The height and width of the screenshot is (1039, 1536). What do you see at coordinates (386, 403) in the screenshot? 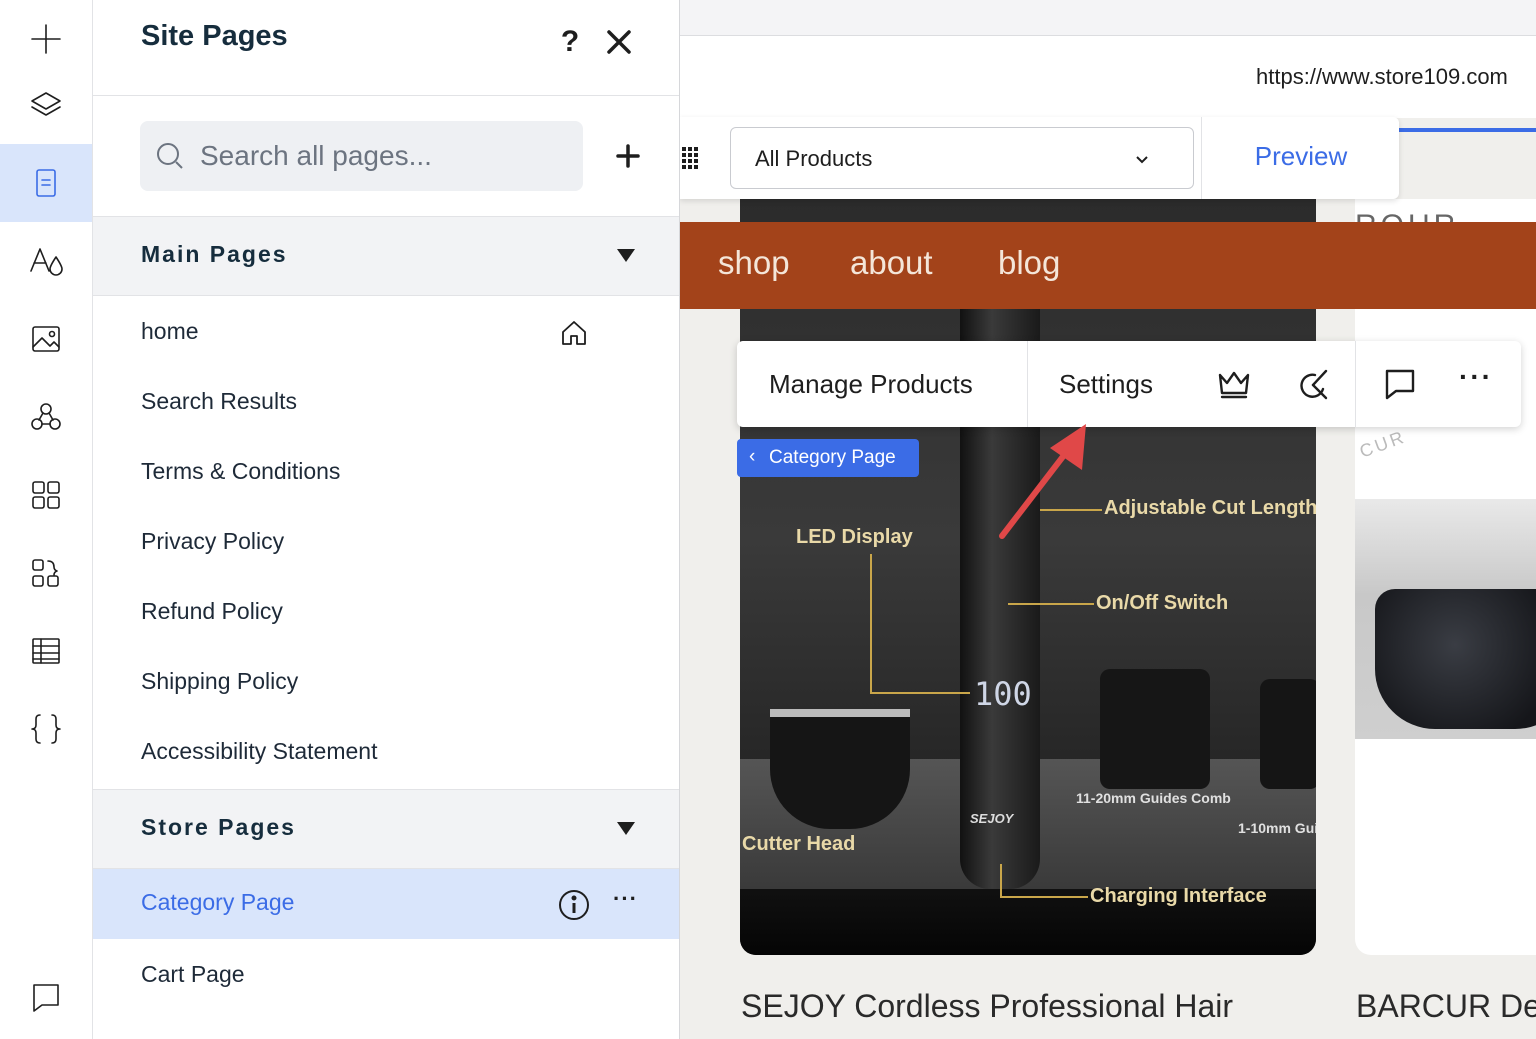
I see `page-item-search-results: Search Results` at bounding box center [386, 403].